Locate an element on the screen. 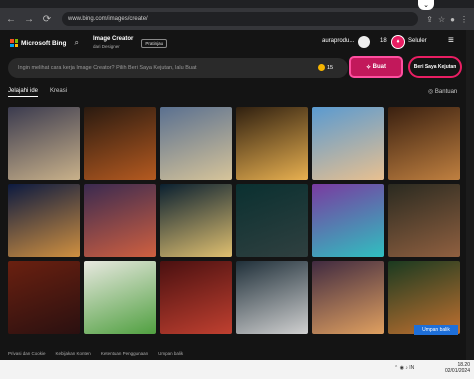 This screenshot has height=379, width=474. product-sub: dari Designer is located at coordinates (106, 46).